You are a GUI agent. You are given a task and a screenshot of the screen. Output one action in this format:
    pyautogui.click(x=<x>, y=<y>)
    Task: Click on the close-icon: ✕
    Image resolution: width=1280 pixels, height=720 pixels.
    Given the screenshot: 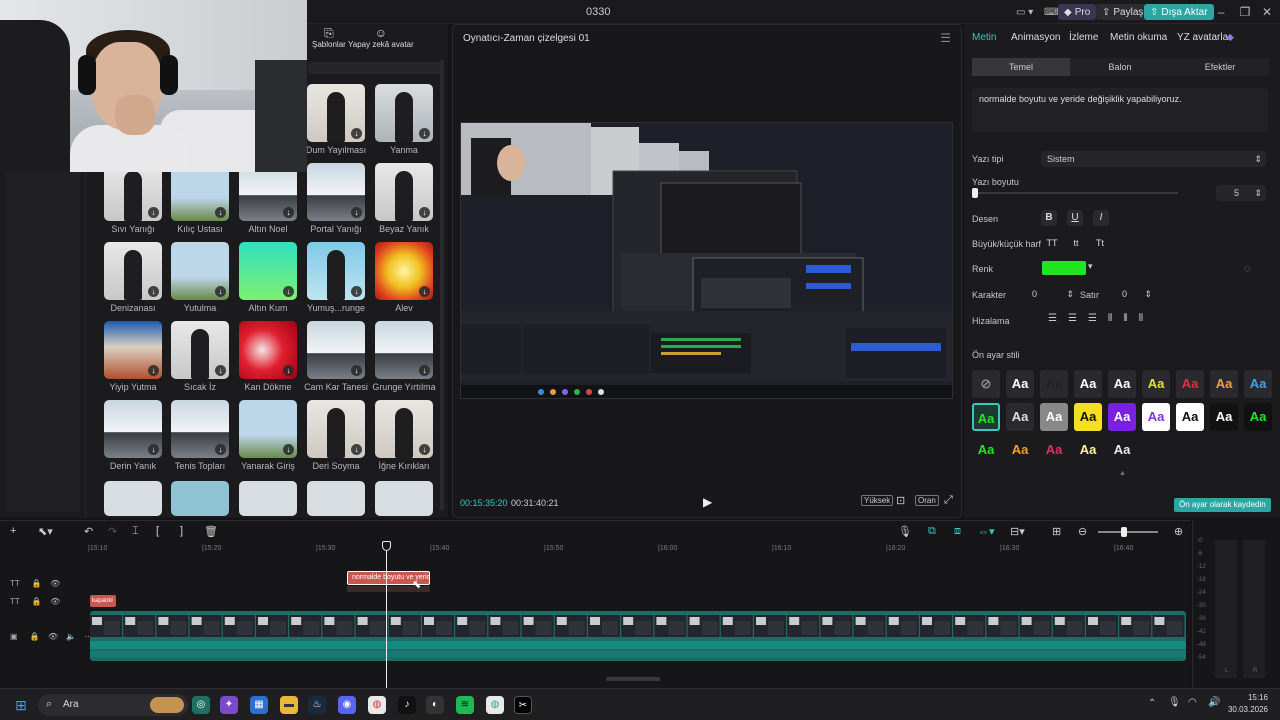 What is the action you would take?
    pyautogui.click(x=1267, y=12)
    